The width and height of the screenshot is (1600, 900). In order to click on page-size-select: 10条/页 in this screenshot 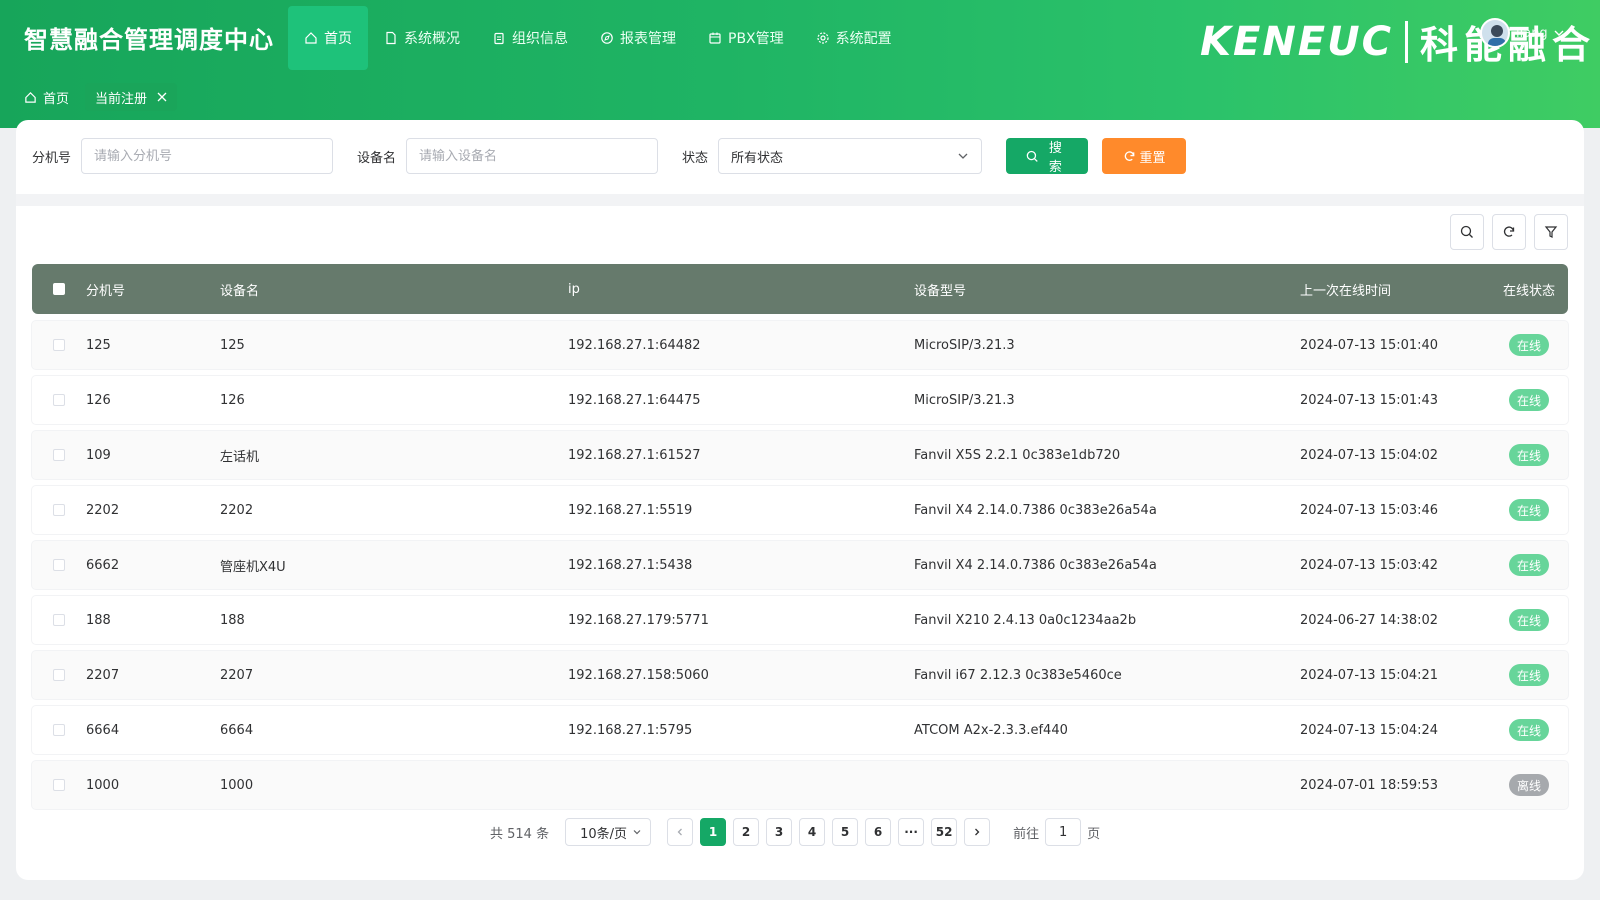, I will do `click(608, 832)`.